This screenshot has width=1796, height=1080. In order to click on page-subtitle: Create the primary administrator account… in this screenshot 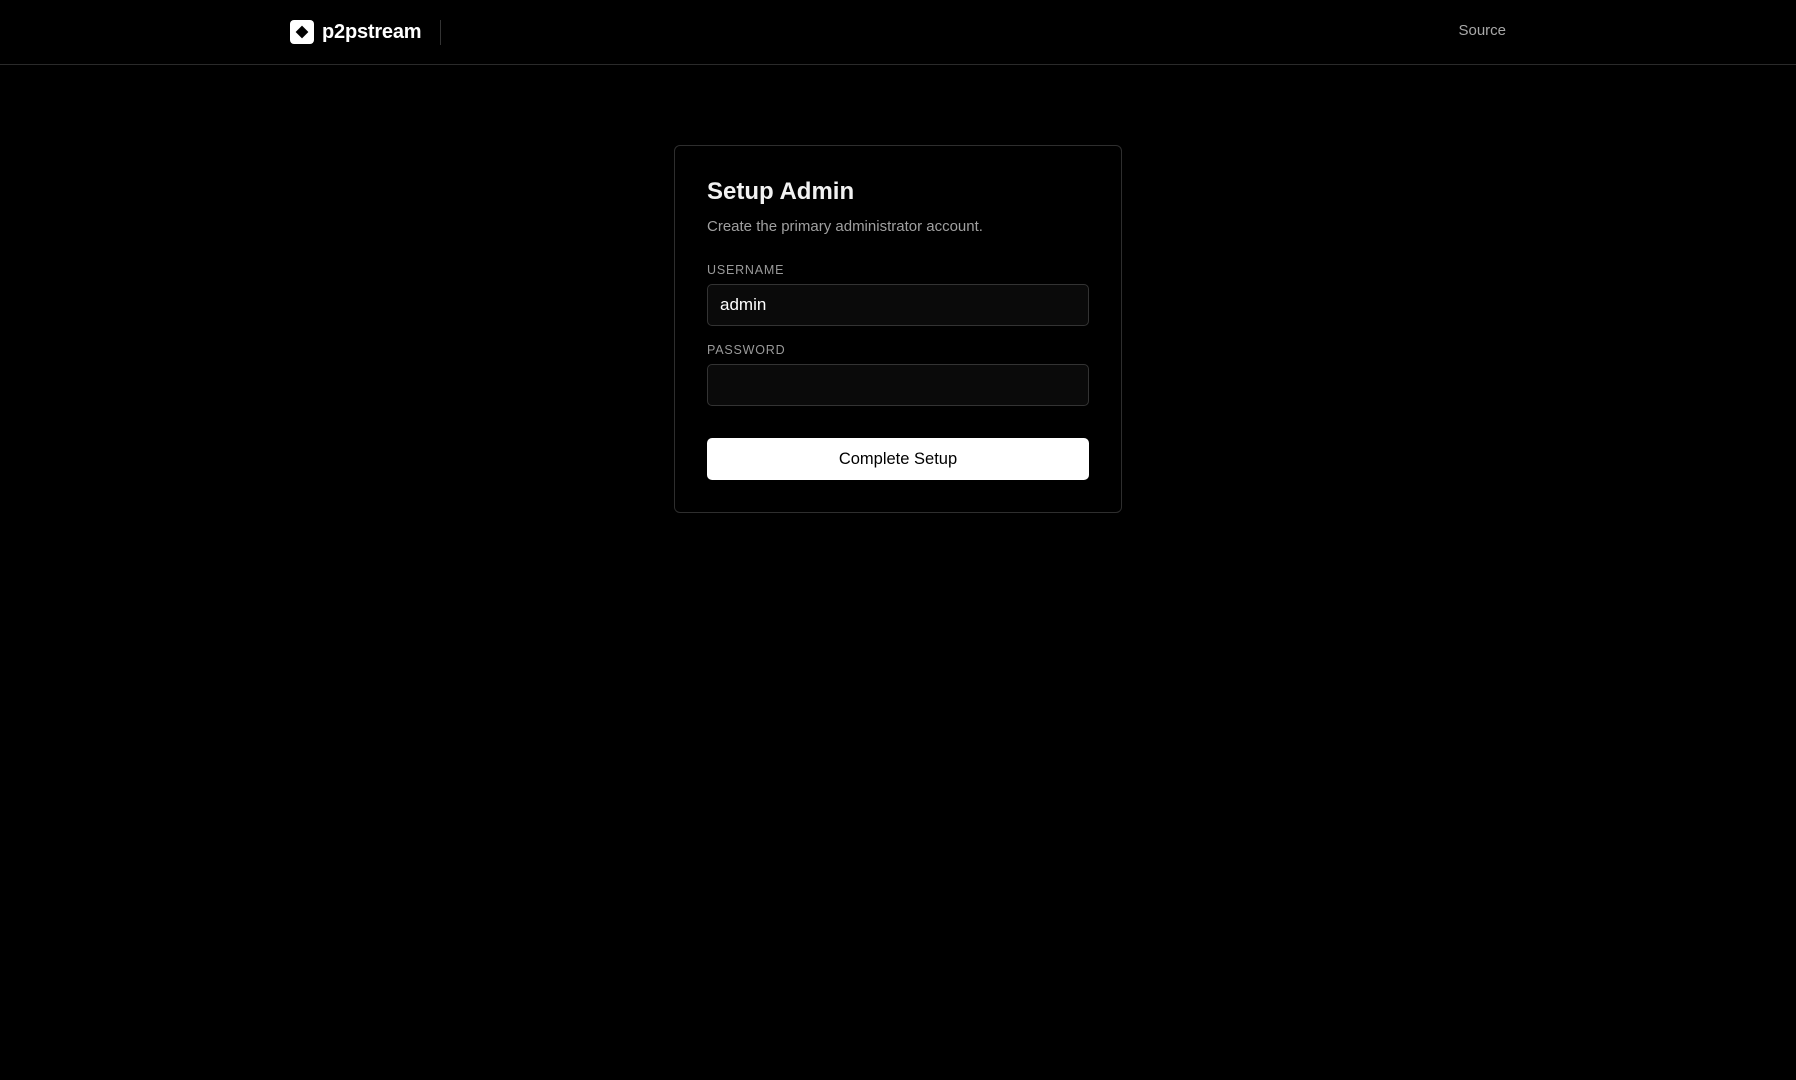, I will do `click(845, 226)`.